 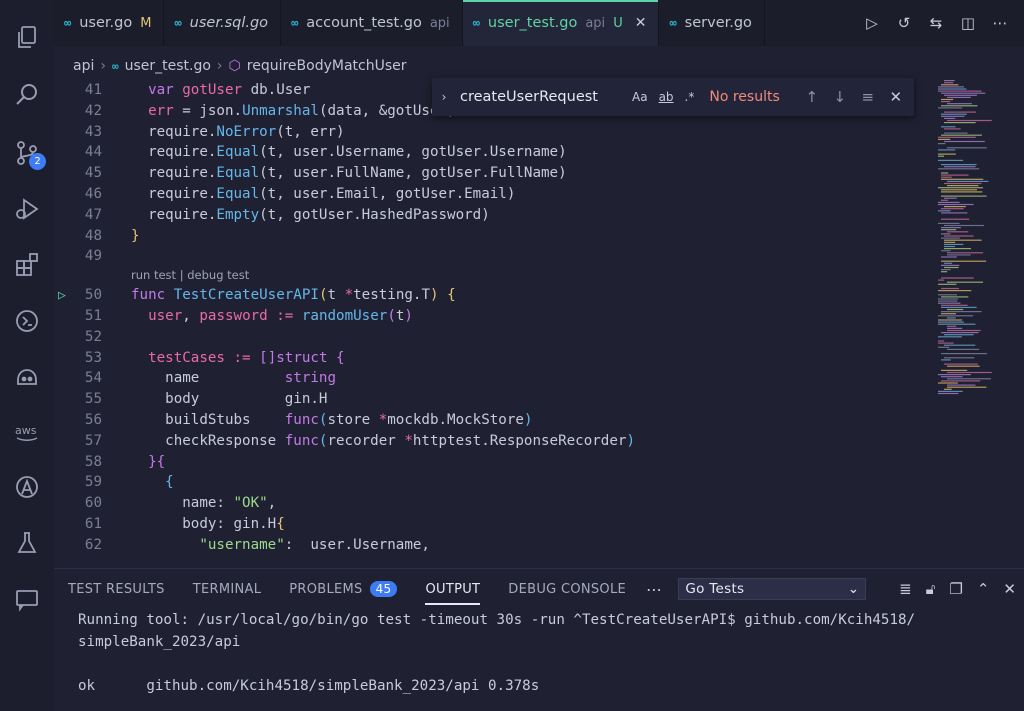 What do you see at coordinates (812, 97) in the screenshot?
I see `previous-match-icon: ↑` at bounding box center [812, 97].